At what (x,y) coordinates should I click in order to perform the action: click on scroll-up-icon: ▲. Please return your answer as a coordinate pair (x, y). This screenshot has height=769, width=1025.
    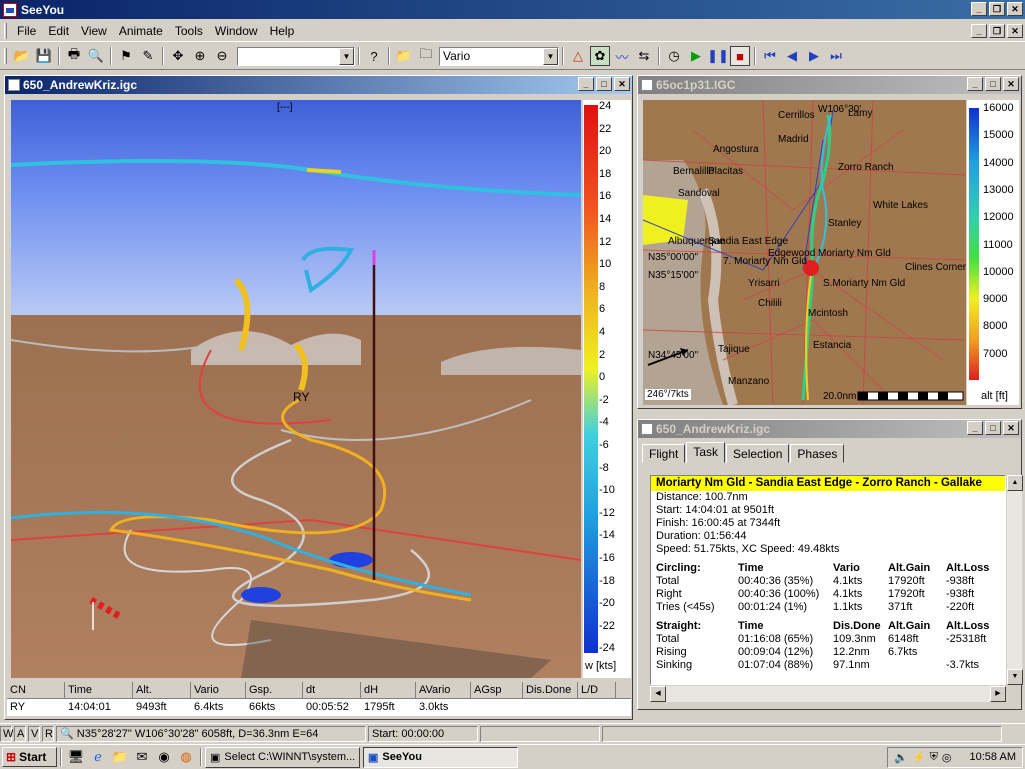
    Looking at the image, I should click on (1015, 483).